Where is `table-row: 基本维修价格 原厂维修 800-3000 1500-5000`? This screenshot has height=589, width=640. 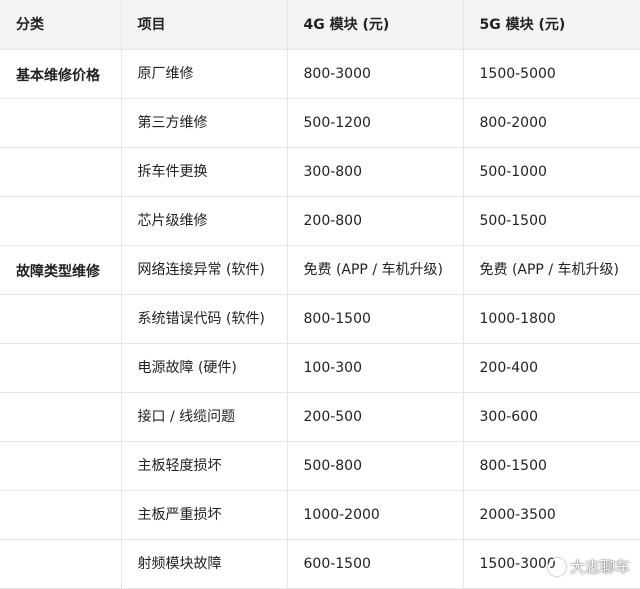 table-row: 基本维修价格 原厂维修 800-3000 1500-5000 is located at coordinates (320, 74).